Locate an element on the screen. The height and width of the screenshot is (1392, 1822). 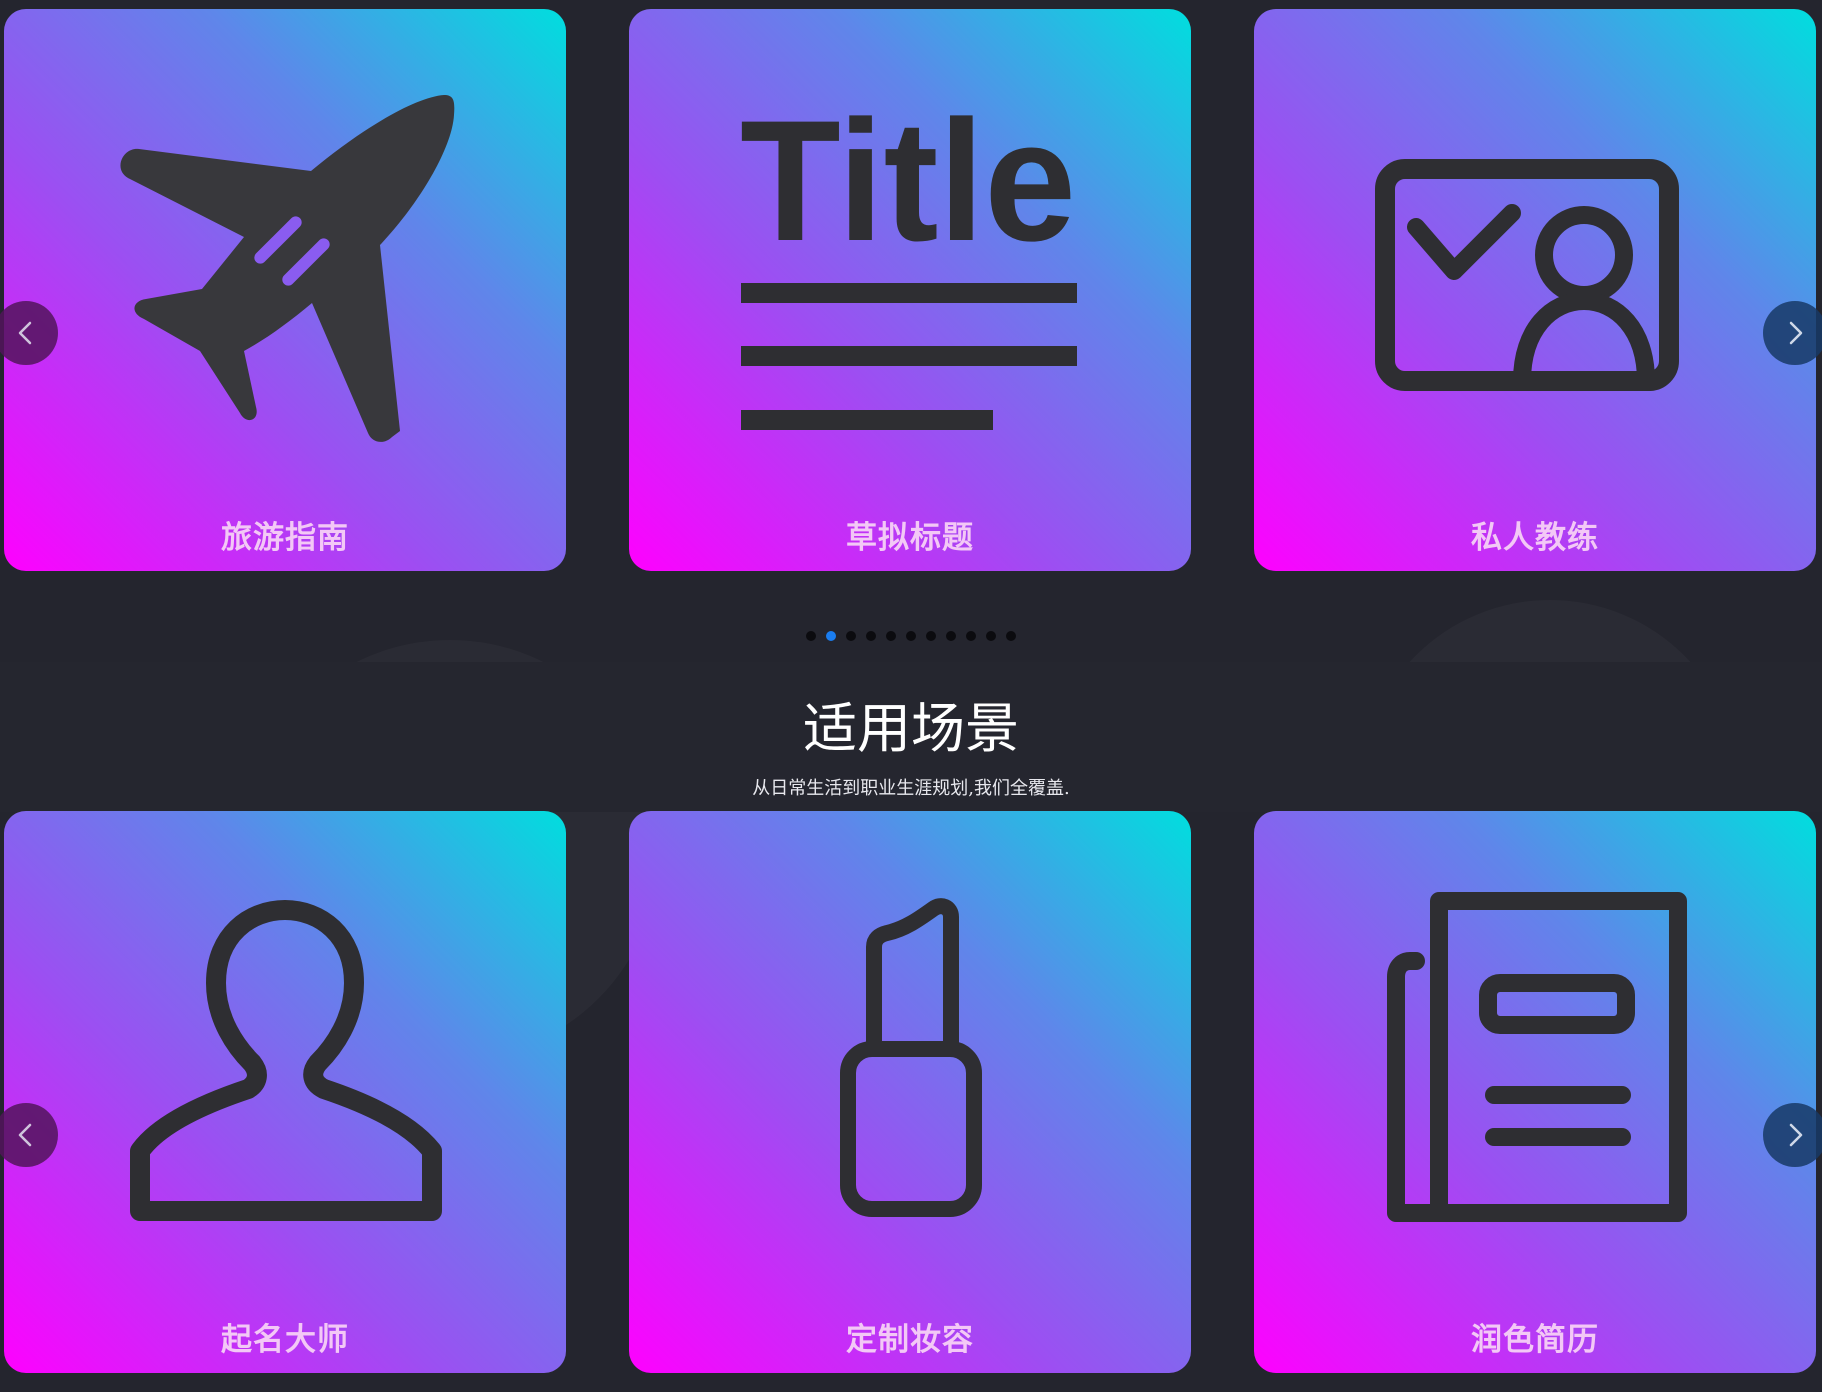
card-travel-guide: 旅游指南 is located at coordinates (285, 290).